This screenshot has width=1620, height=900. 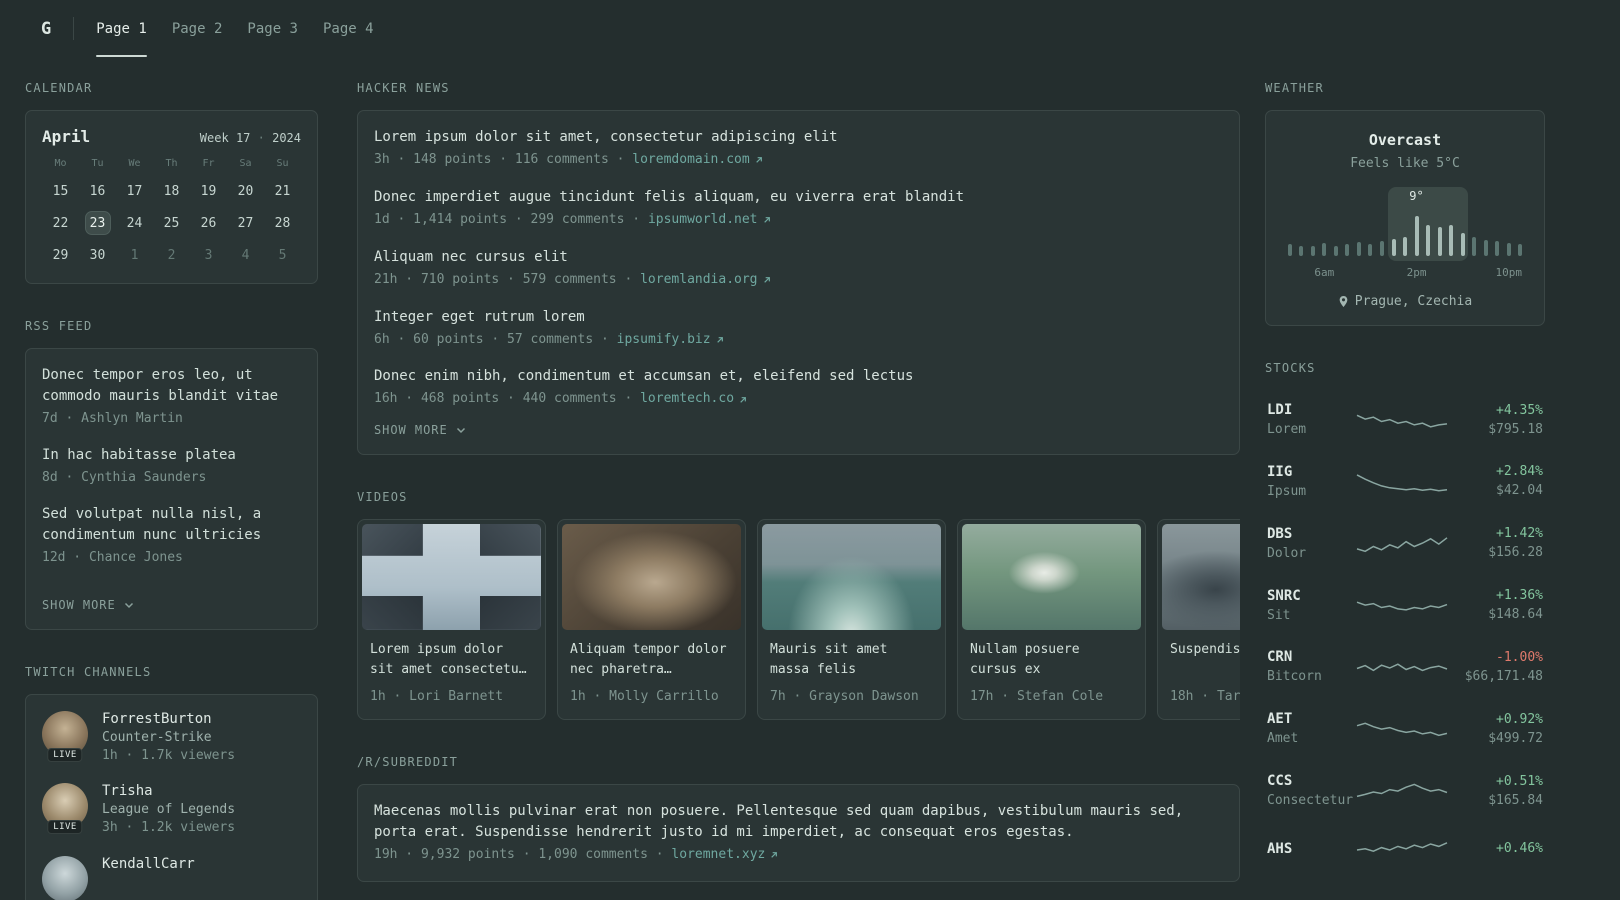 I want to click on stock-row: AET Amet +0.92% $499.72, so click(x=1405, y=730).